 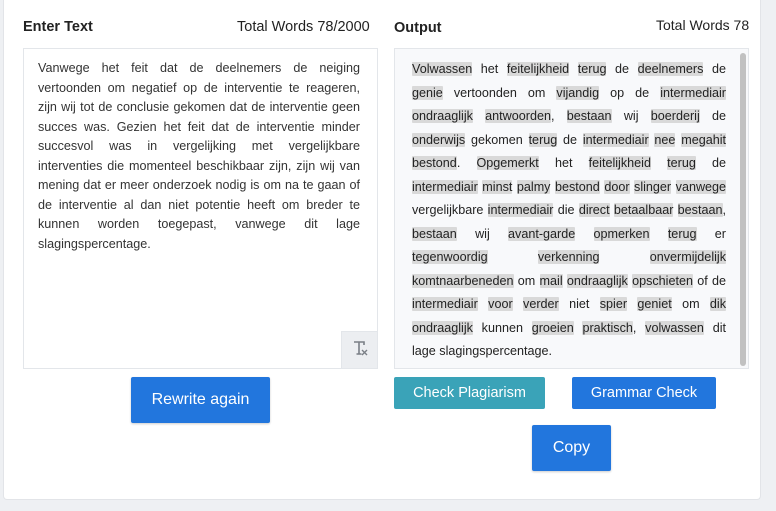 What do you see at coordinates (718, 304) in the screenshot?
I see `synonym-word: dik` at bounding box center [718, 304].